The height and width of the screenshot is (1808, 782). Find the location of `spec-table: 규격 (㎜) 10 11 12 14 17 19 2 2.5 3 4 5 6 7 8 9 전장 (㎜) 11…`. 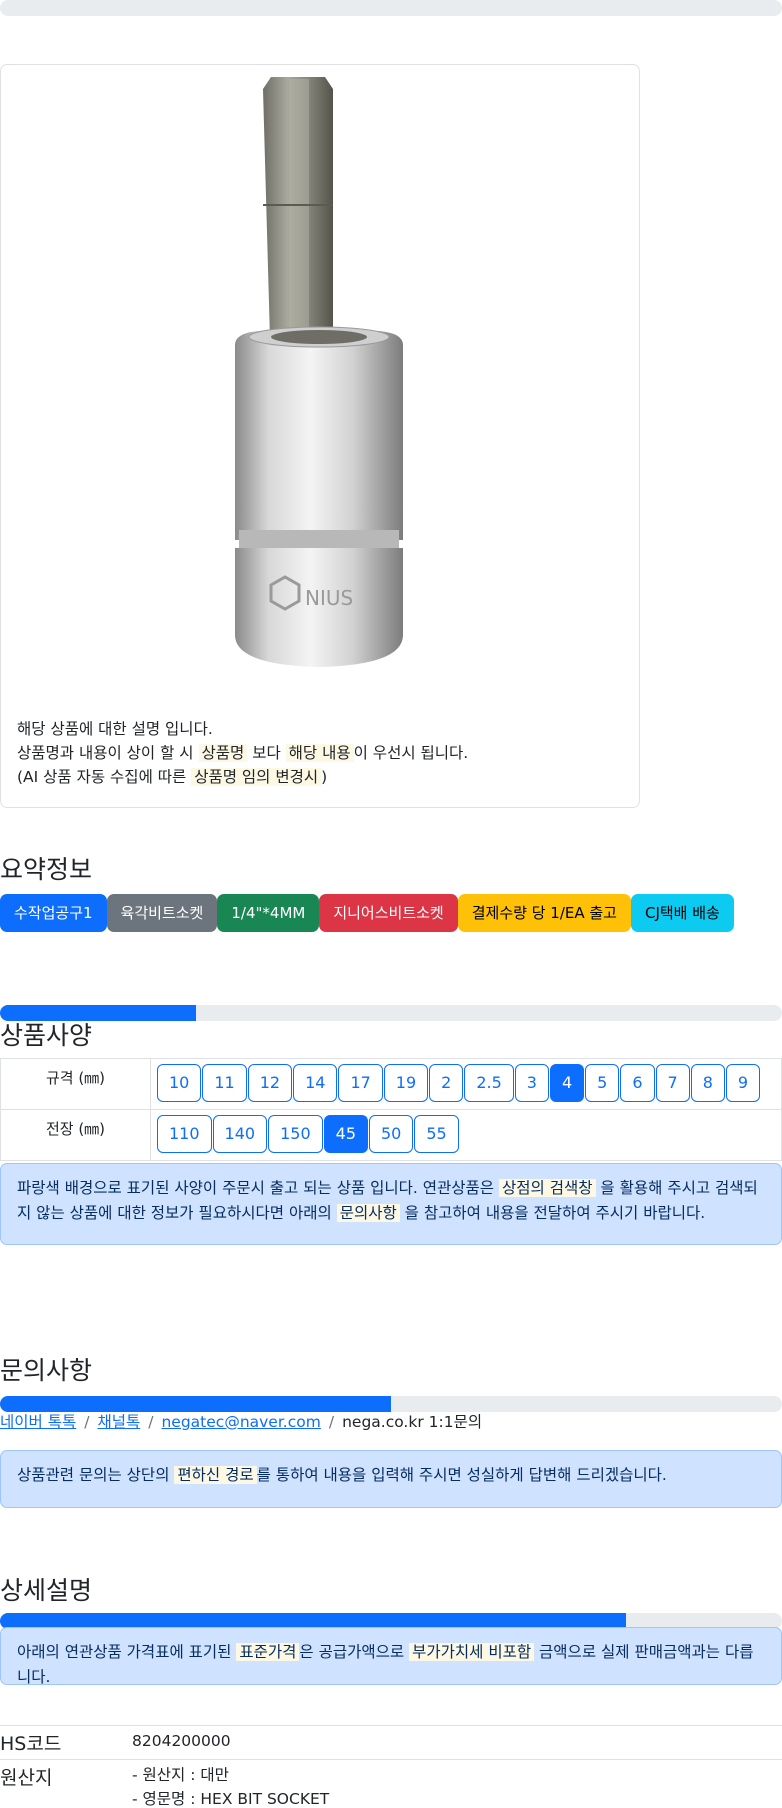

spec-table: 규격 (㎜) 10 11 12 14 17 19 2 2.5 3 4 5 6 7 8 9 전장 (㎜) 11… is located at coordinates (391, 1109).